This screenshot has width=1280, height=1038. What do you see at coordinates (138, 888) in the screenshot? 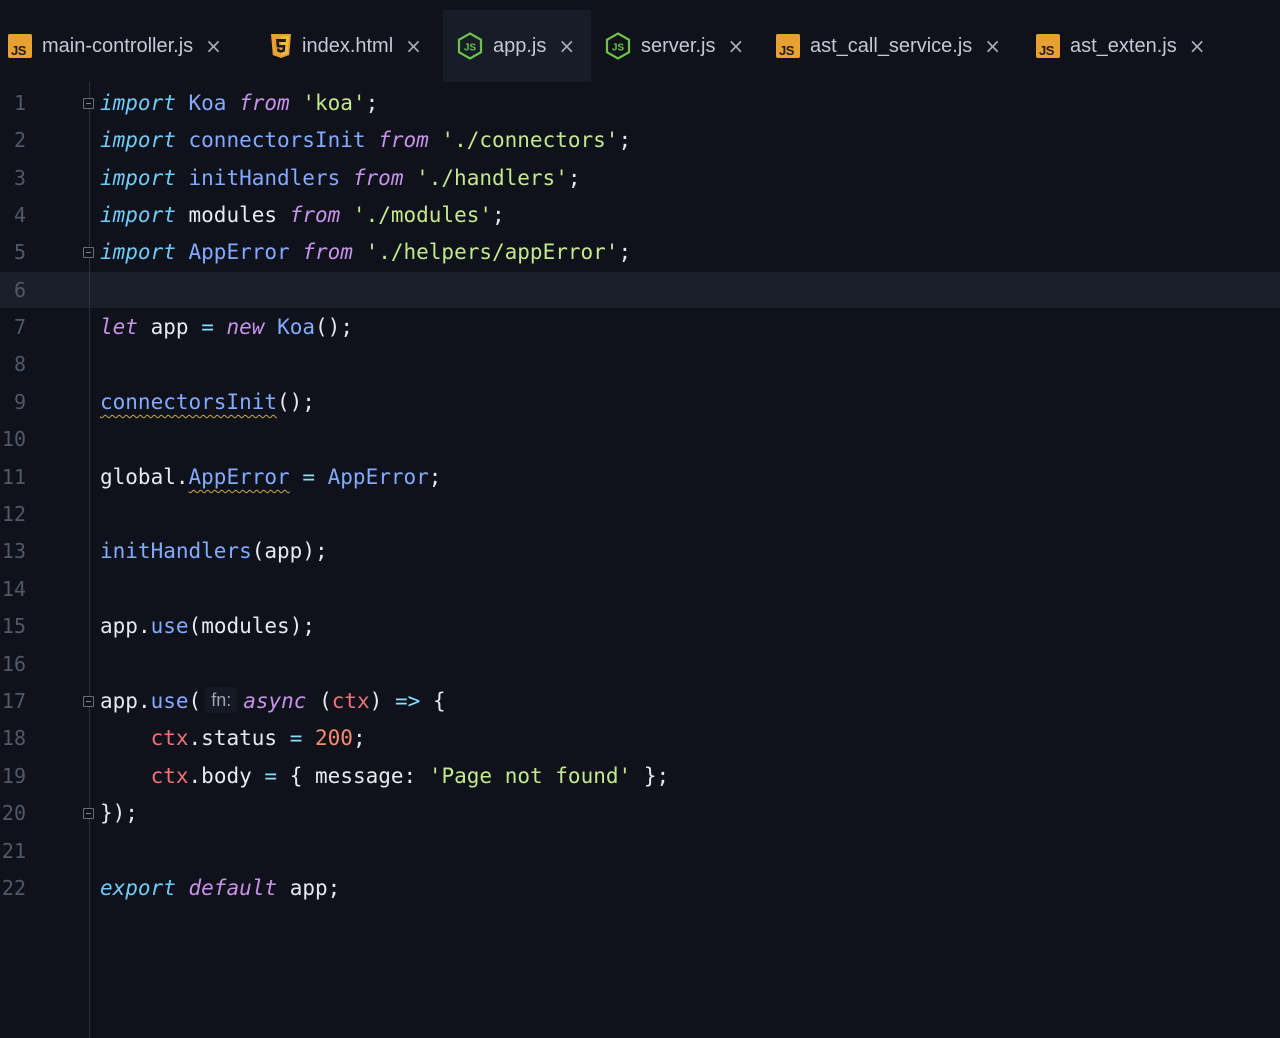
I see `keyword: export` at bounding box center [138, 888].